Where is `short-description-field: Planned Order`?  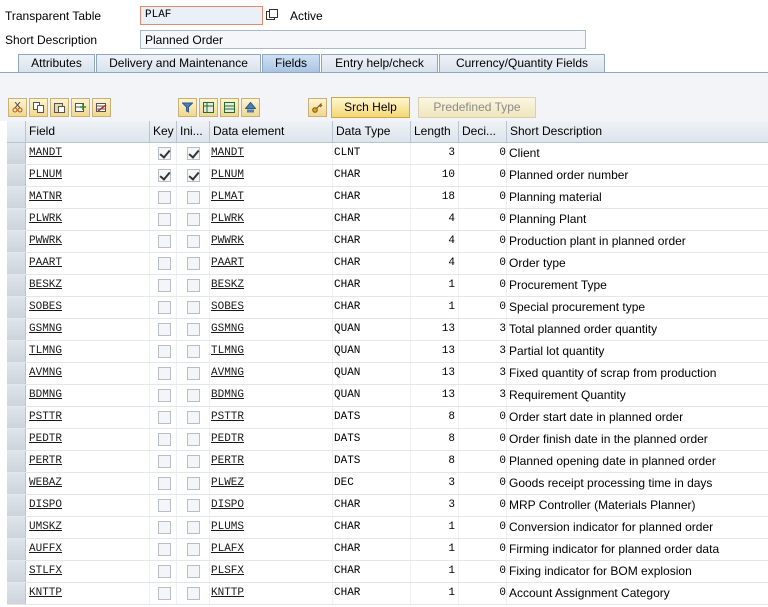
short-description-field: Planned Order is located at coordinates (363, 39).